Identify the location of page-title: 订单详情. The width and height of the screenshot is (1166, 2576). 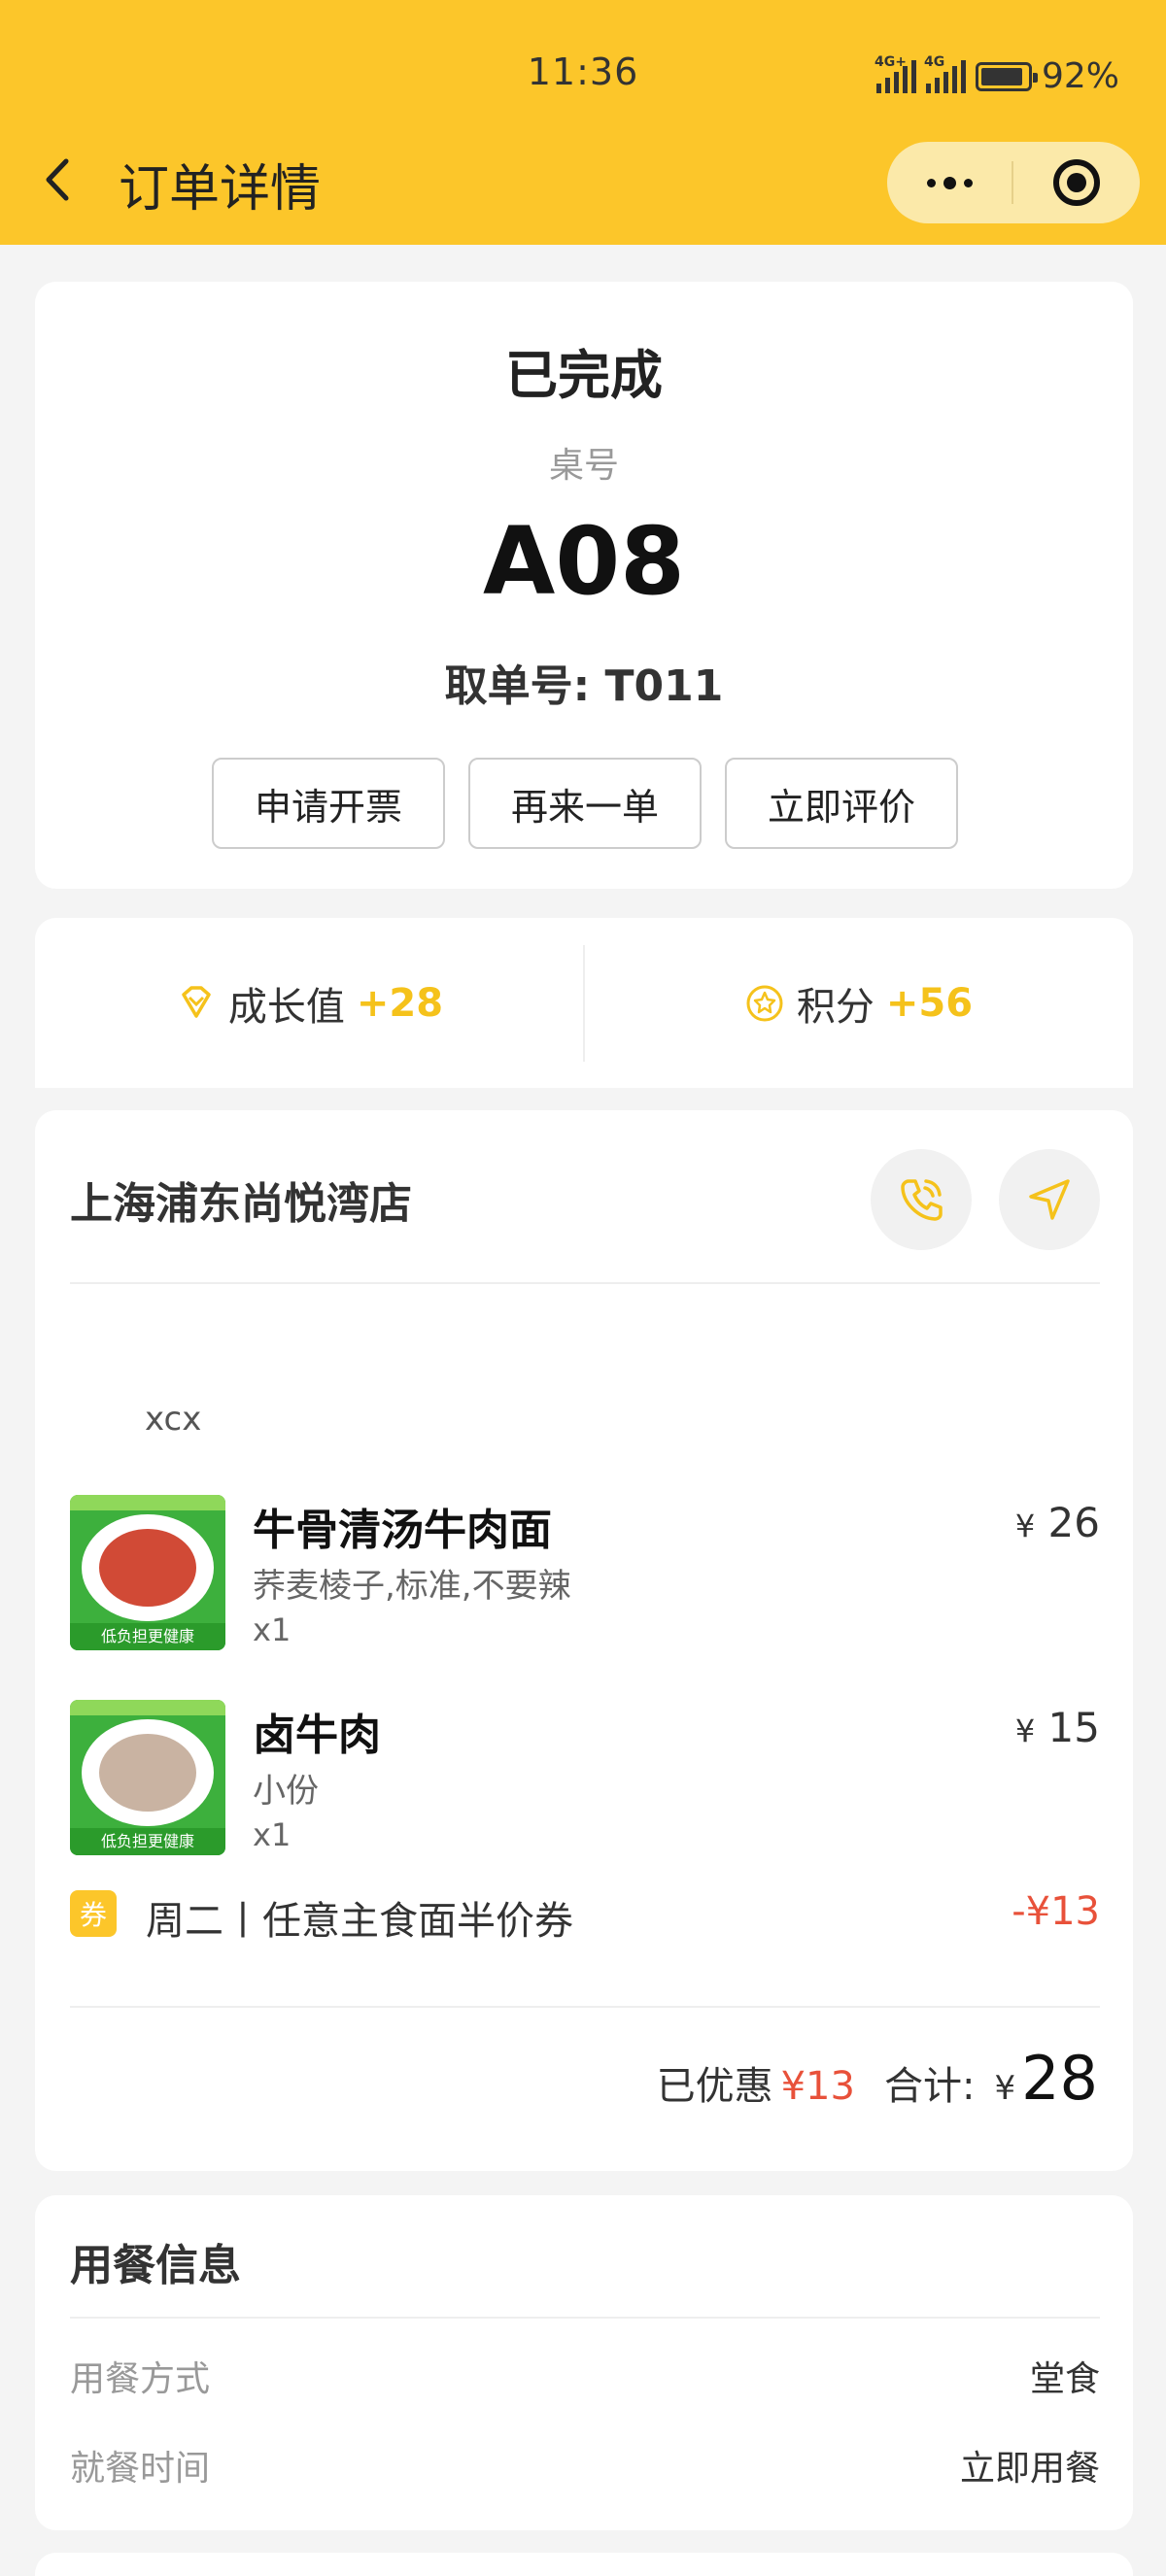
(220, 189).